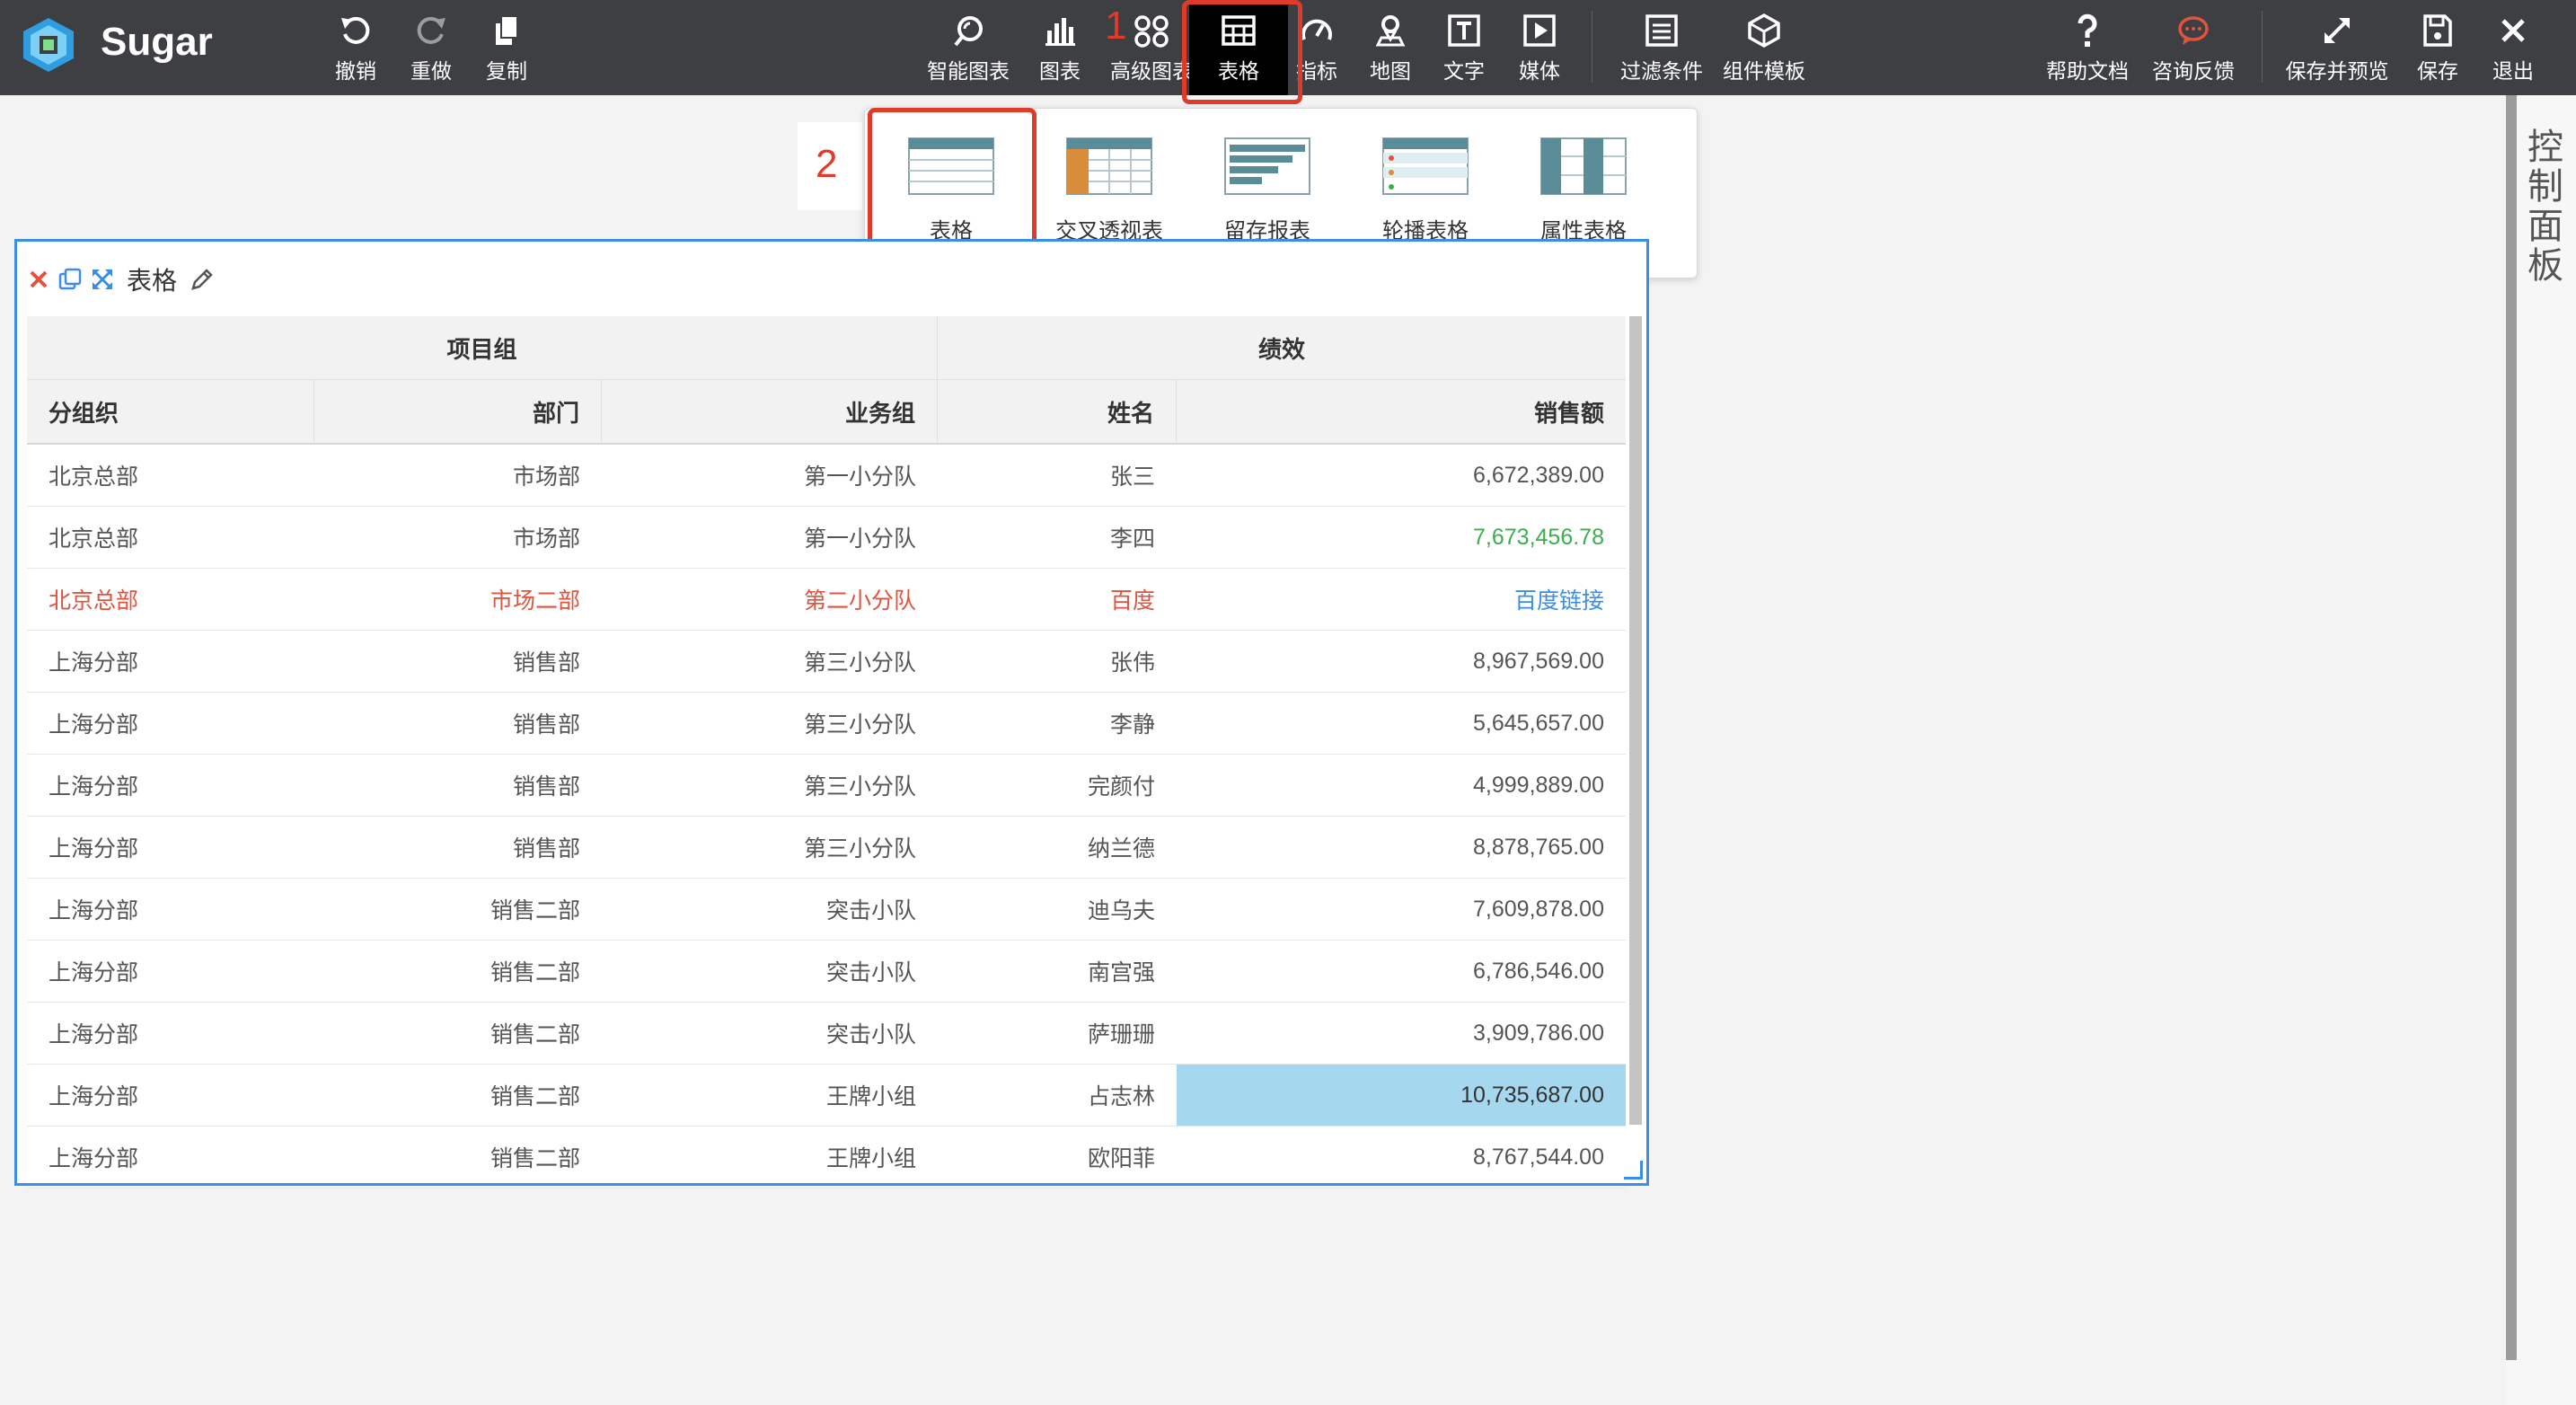  I want to click on table-cell: 8,878,765.00, so click(1538, 847).